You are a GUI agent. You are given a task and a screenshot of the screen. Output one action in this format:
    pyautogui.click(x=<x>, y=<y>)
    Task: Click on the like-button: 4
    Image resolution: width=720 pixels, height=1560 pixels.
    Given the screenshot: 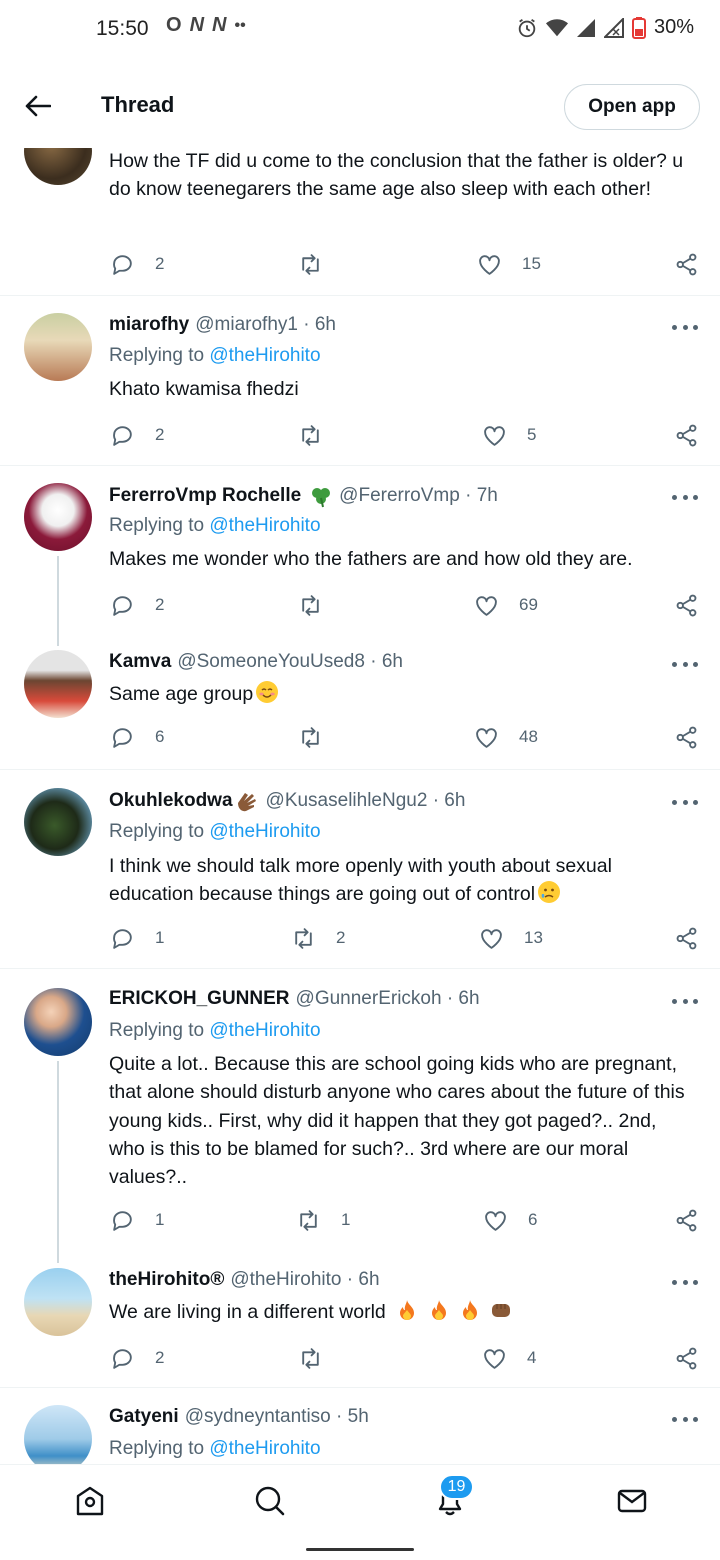 What is the action you would take?
    pyautogui.click(x=509, y=1358)
    